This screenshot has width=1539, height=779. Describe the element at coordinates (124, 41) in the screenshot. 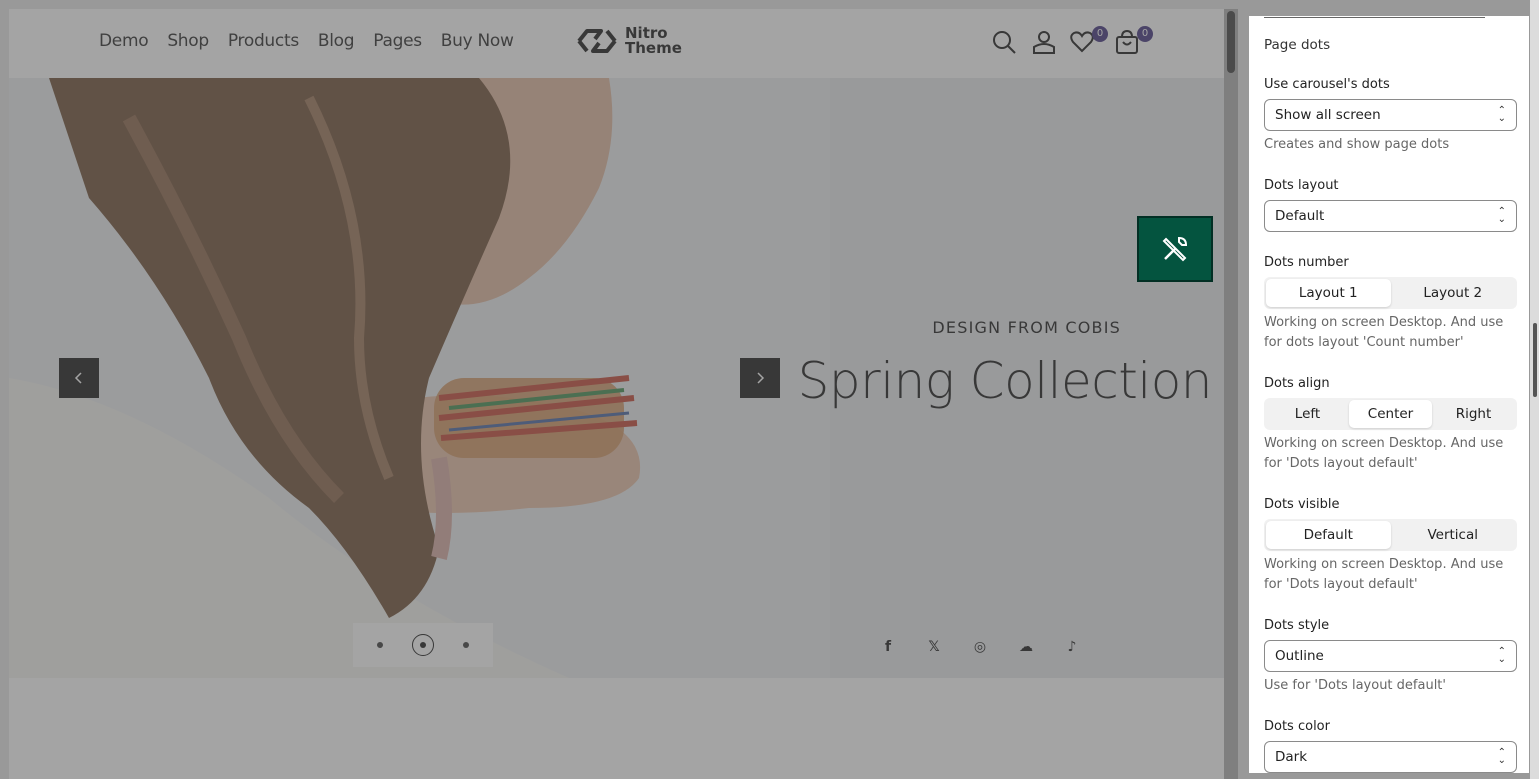

I see `nav-demo: Demo` at that location.